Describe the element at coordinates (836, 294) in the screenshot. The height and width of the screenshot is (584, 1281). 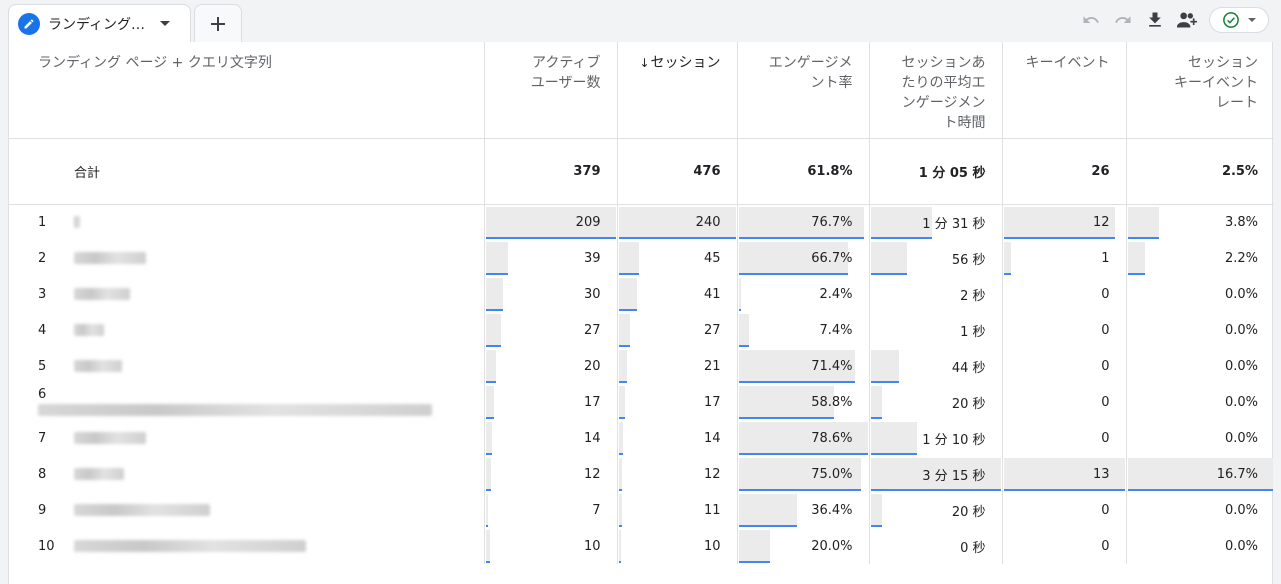
I see `cell-value: 2.4%` at that location.